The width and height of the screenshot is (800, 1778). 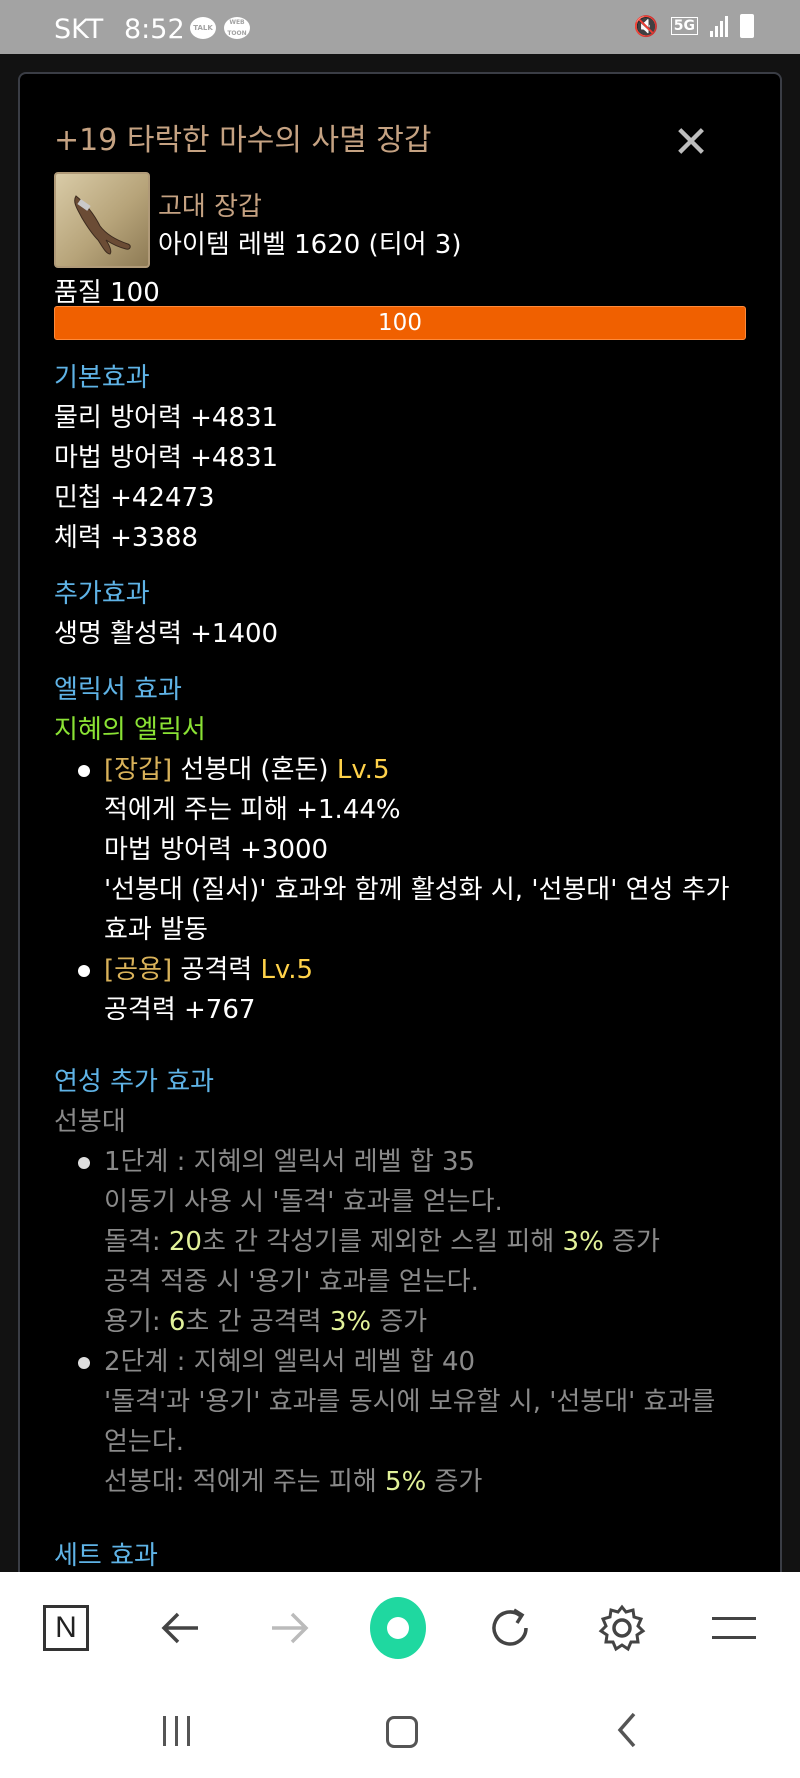 What do you see at coordinates (622, 1628) in the screenshot?
I see `settings-icon` at bounding box center [622, 1628].